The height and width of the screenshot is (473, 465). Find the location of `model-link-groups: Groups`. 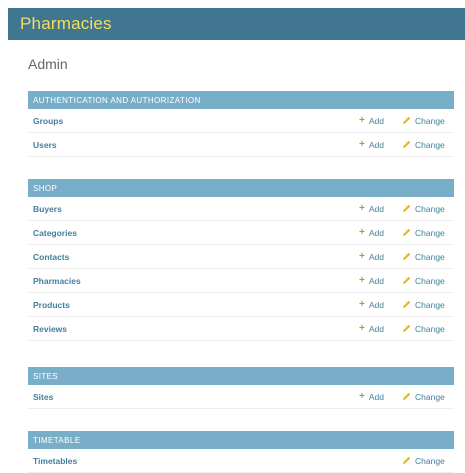

model-link-groups: Groups is located at coordinates (48, 121).